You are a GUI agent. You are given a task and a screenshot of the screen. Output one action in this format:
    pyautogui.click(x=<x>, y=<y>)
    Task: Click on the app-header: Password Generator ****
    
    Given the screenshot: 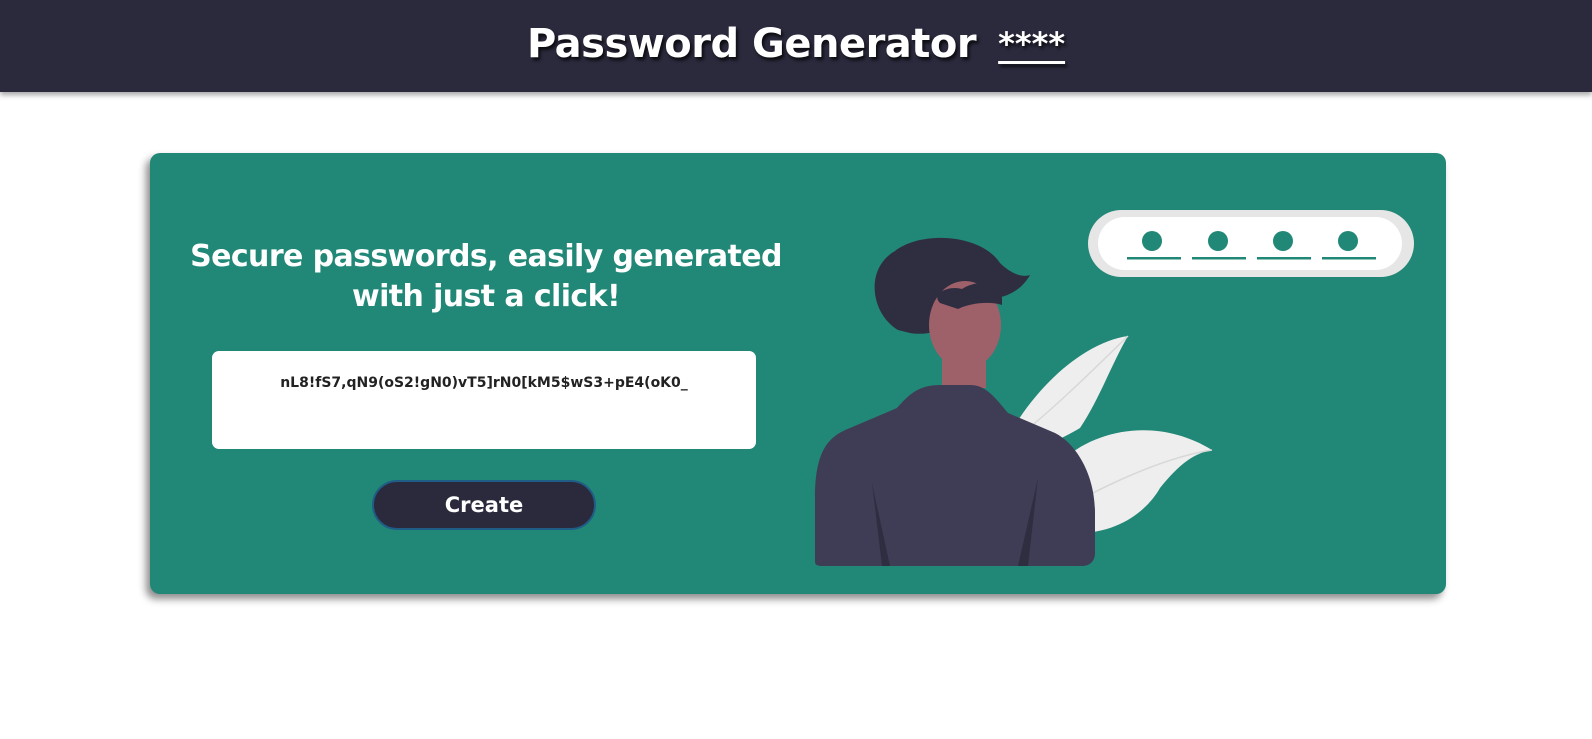 What is the action you would take?
    pyautogui.click(x=796, y=46)
    